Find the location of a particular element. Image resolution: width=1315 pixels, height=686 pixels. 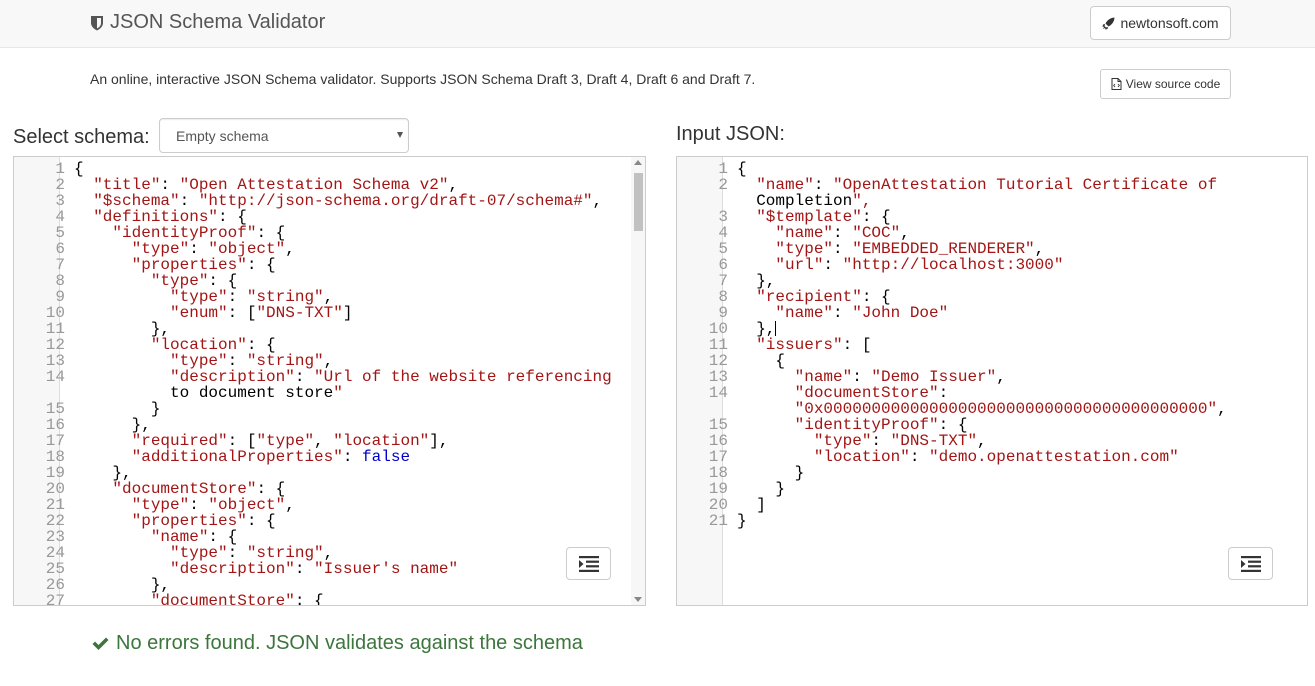

schema-editor-scrollbar is located at coordinates (638, 381).